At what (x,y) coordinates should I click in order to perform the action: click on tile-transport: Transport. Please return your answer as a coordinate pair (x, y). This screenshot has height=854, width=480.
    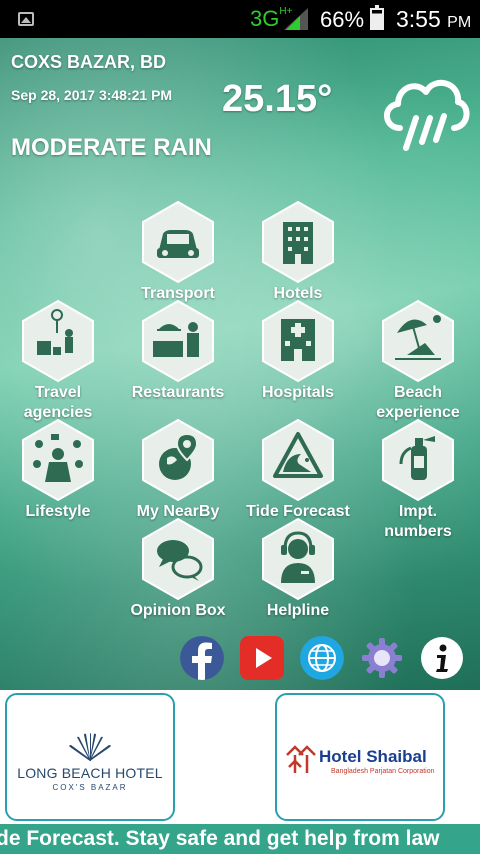
    Looking at the image, I should click on (178, 252).